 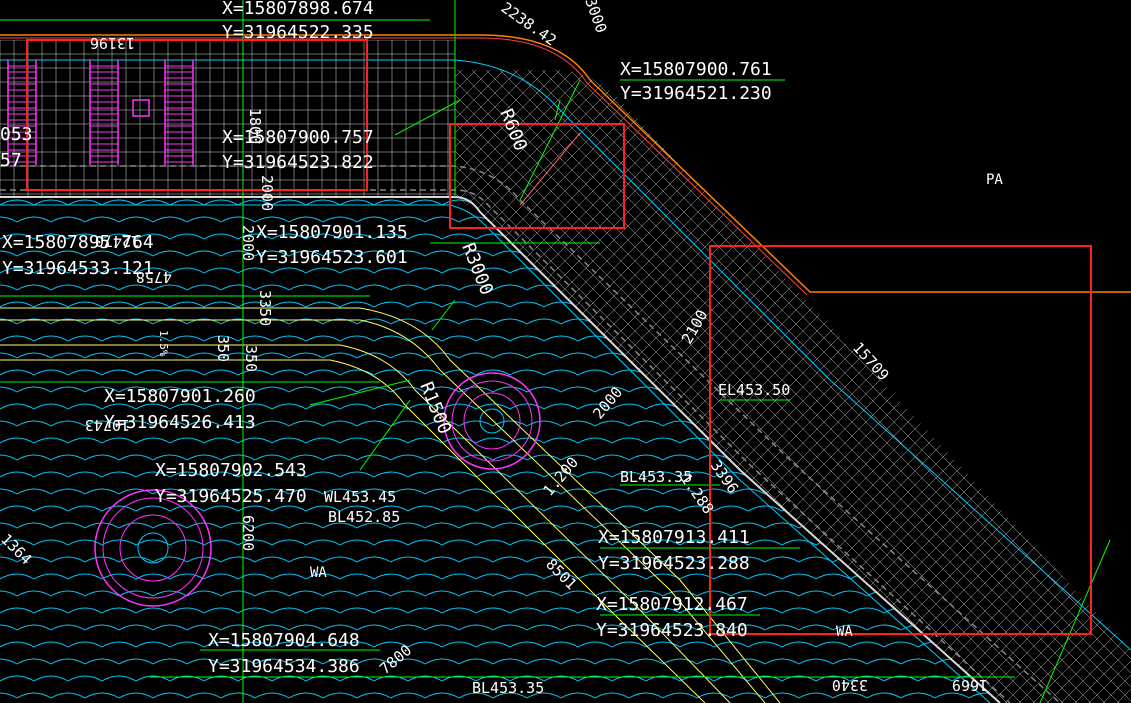 What do you see at coordinates (227, 118) in the screenshot?
I see `top-grid-hatch` at bounding box center [227, 118].